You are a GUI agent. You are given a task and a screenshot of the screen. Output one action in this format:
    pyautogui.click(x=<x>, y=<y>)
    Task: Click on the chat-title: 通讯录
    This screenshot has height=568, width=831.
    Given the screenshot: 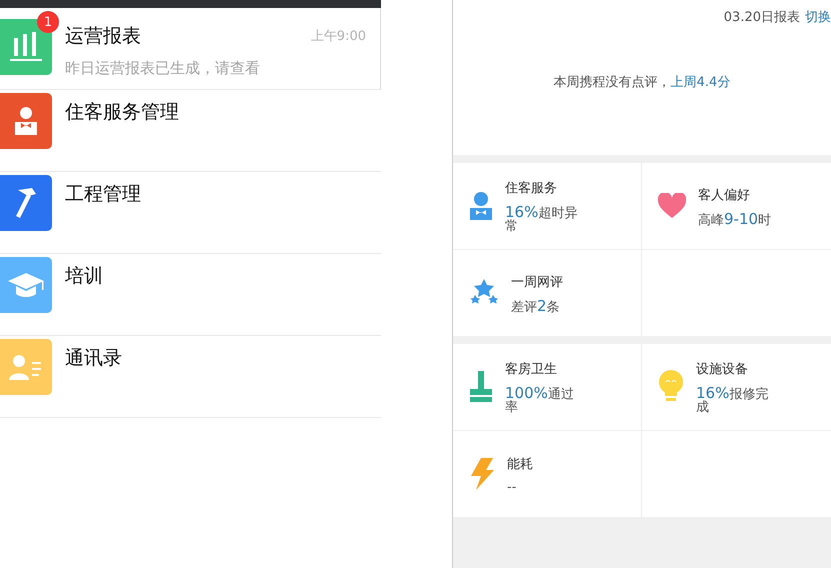 What is the action you would take?
    pyautogui.click(x=93, y=358)
    